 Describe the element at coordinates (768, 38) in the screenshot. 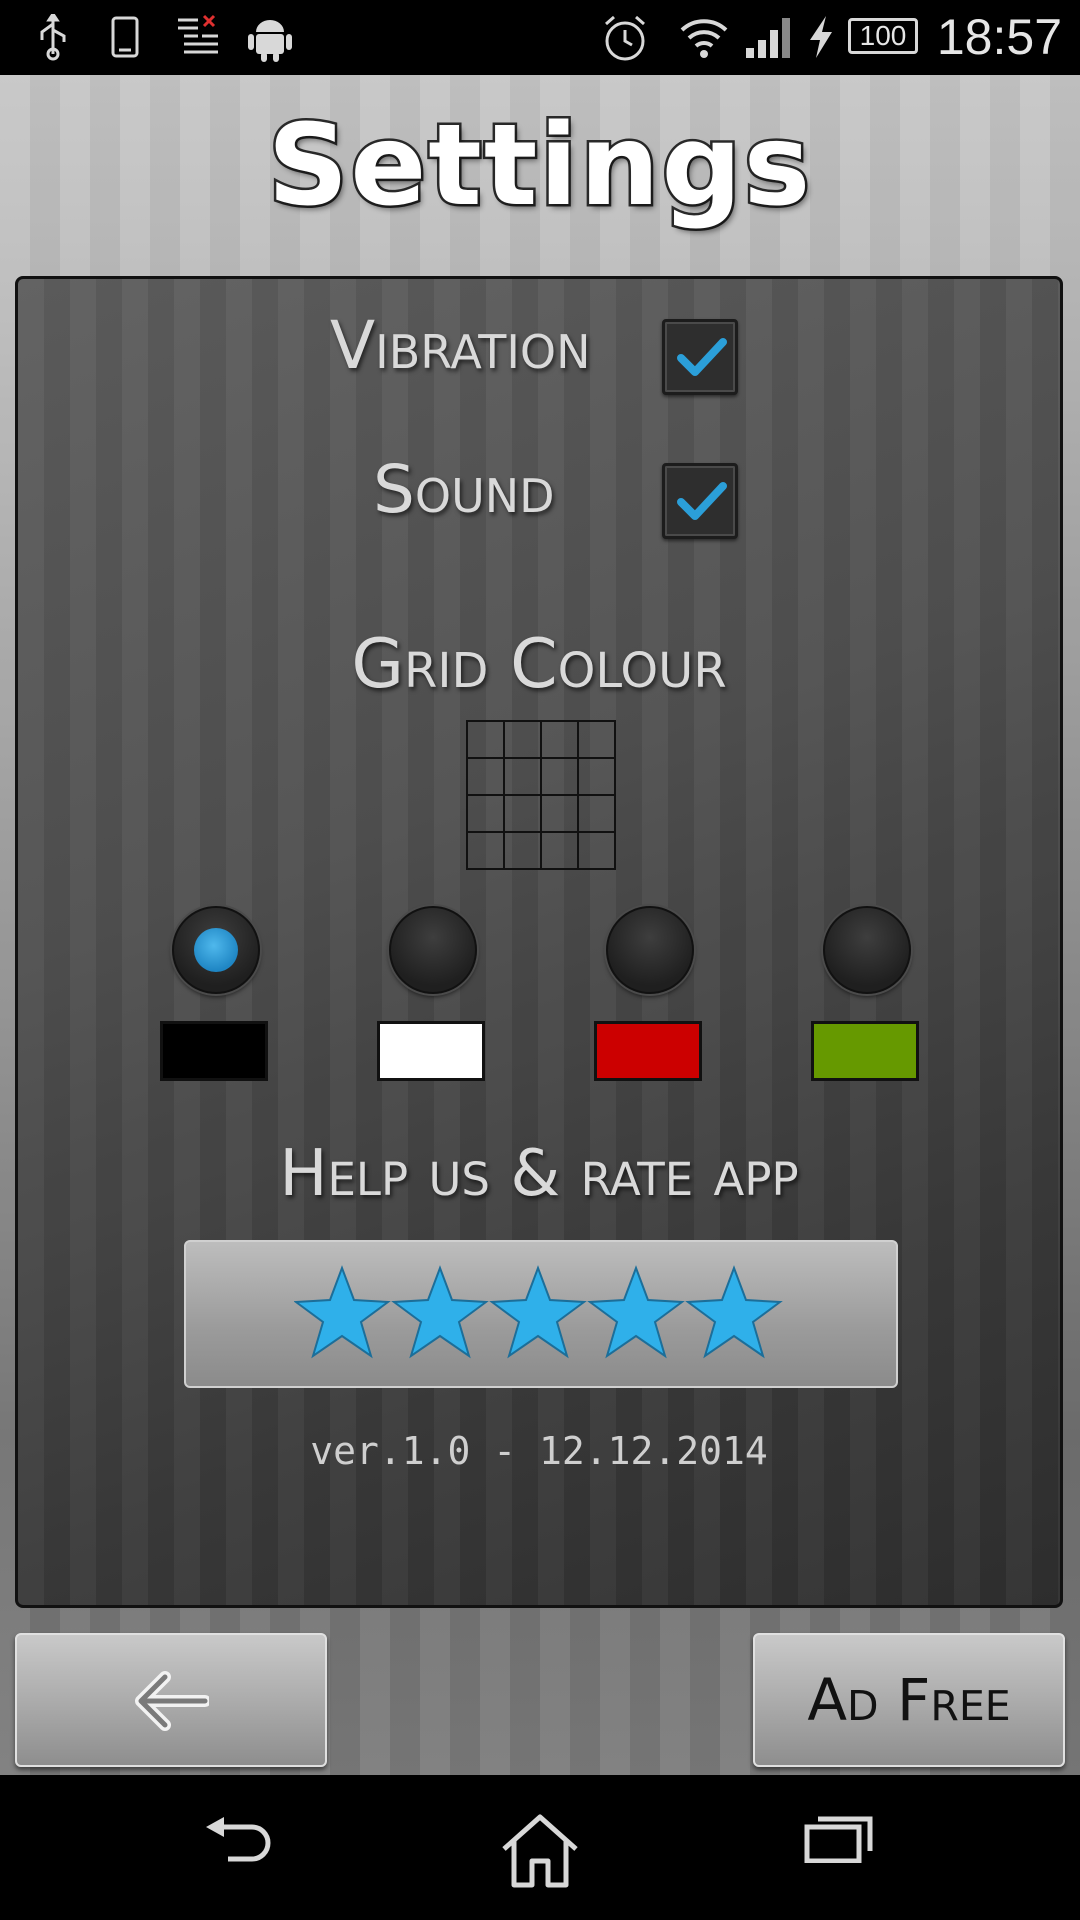

I see `signal-icon` at that location.